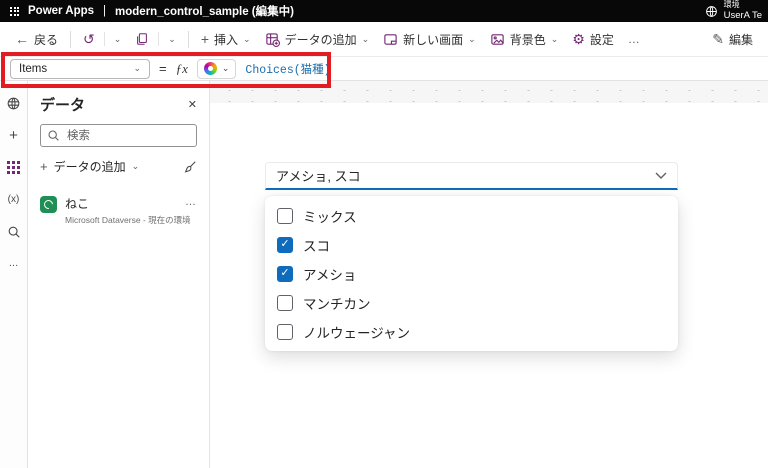 Image resolution: width=768 pixels, height=468 pixels. What do you see at coordinates (330, 275) in the screenshot?
I see `dropdown-option-label: アメショ` at bounding box center [330, 275].